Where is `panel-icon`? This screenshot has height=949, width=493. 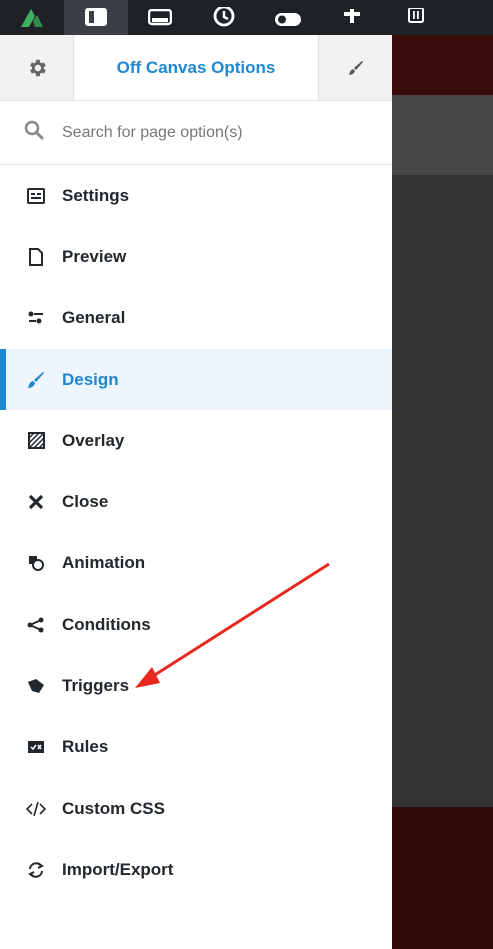 panel-icon is located at coordinates (96, 17).